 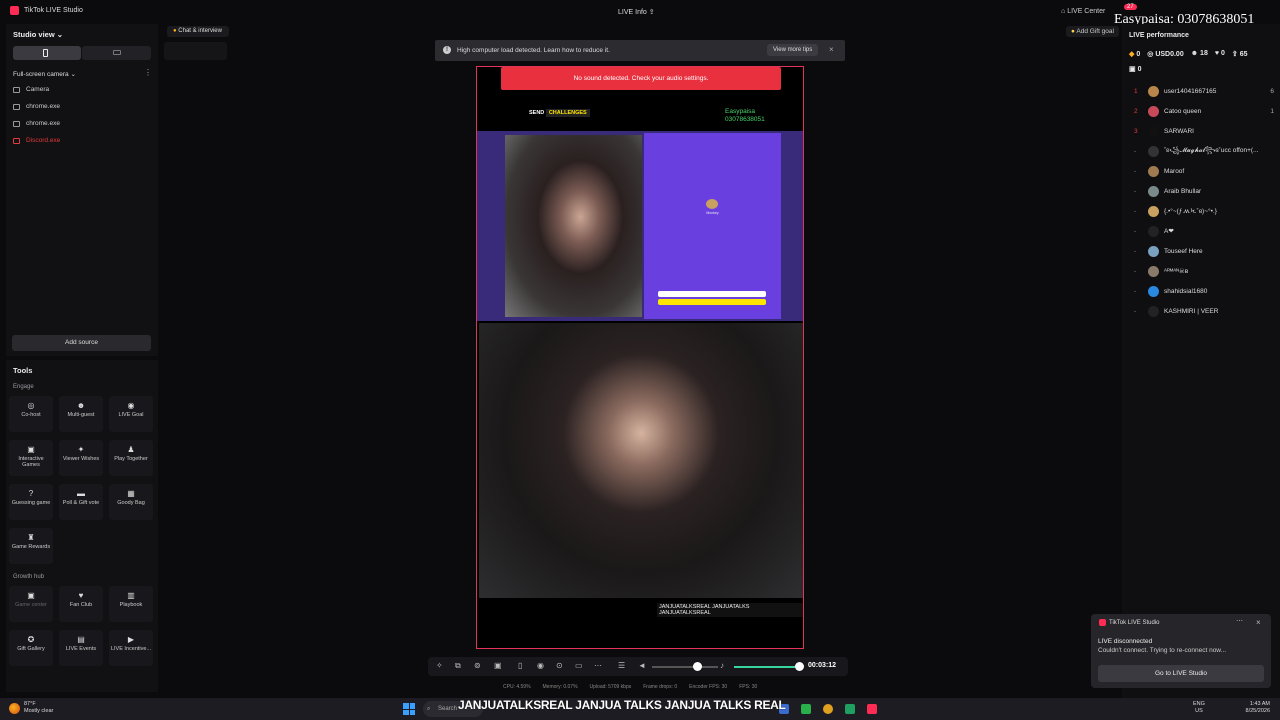 I want to click on phone-icon, so click(x=45, y=53).